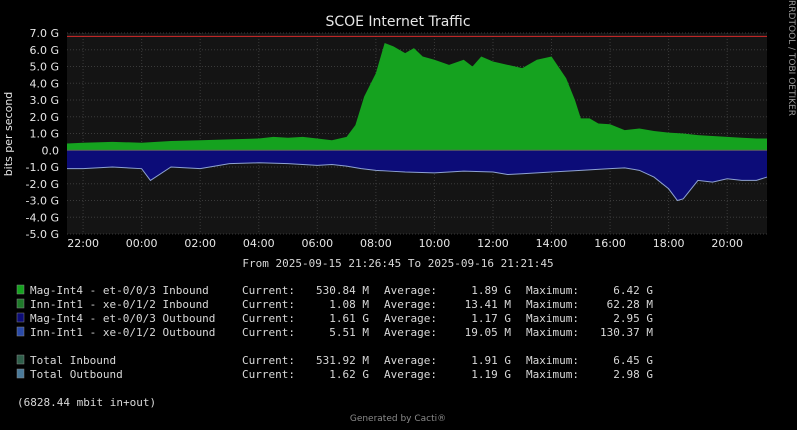 The image size is (797, 430). I want to click on x-tick-label: 08:00, so click(376, 243).